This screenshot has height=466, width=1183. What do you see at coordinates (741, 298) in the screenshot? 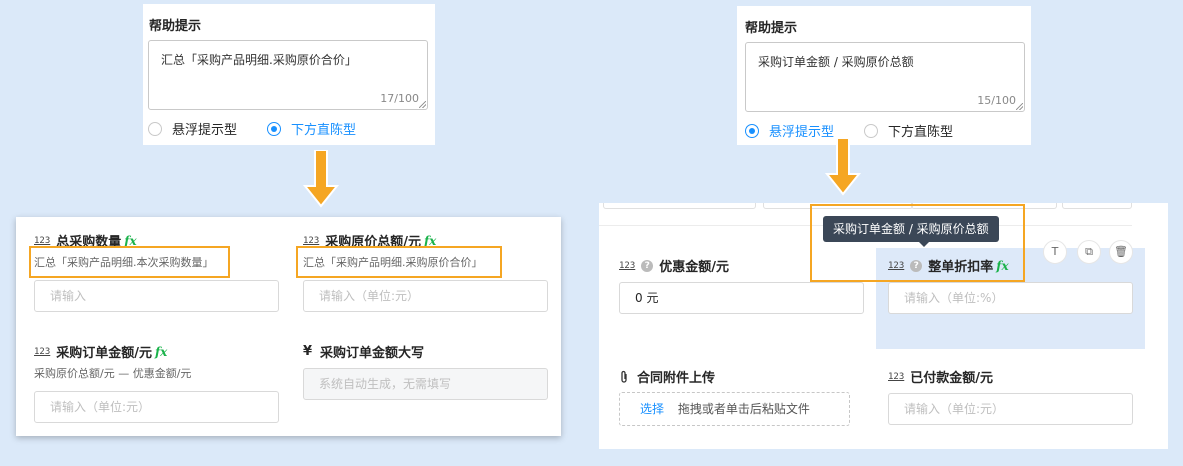
I see `discount-input: 0 元` at bounding box center [741, 298].